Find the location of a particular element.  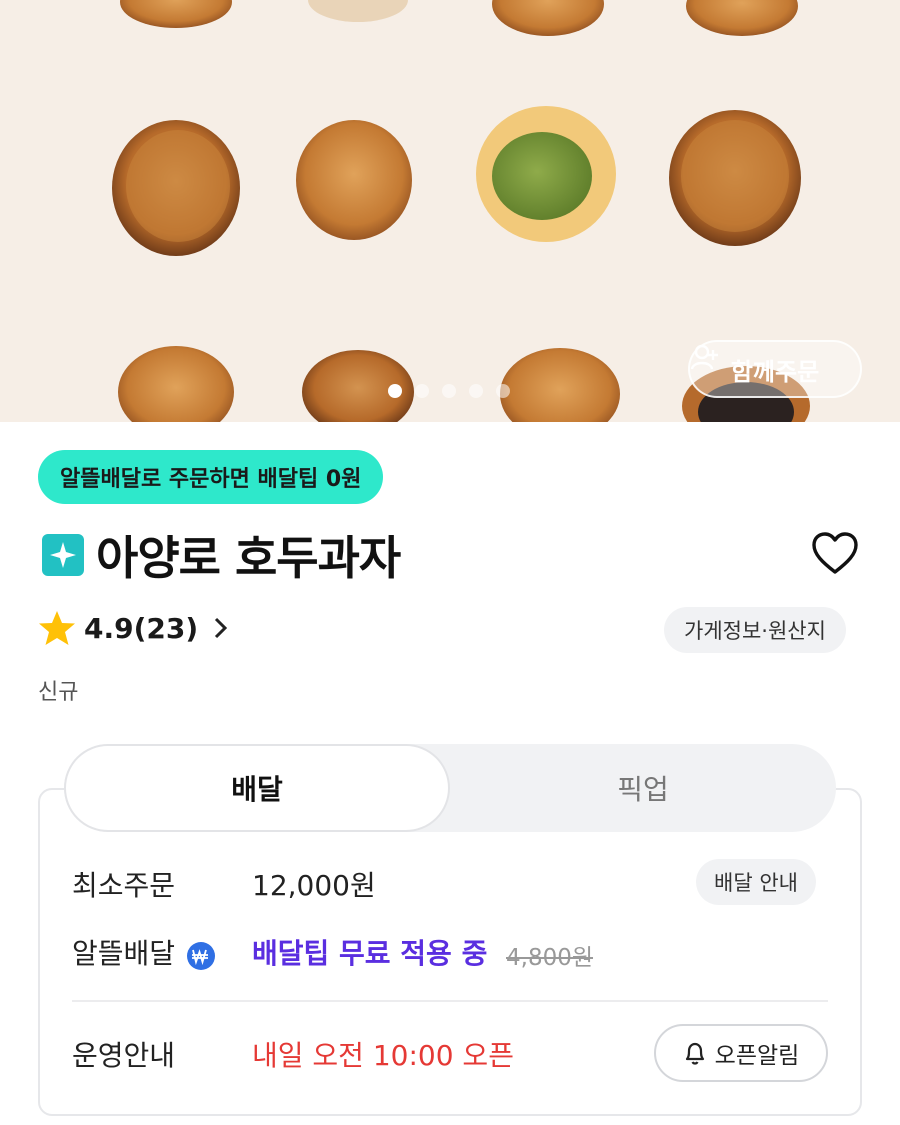

carousel-indicator is located at coordinates (449, 391).